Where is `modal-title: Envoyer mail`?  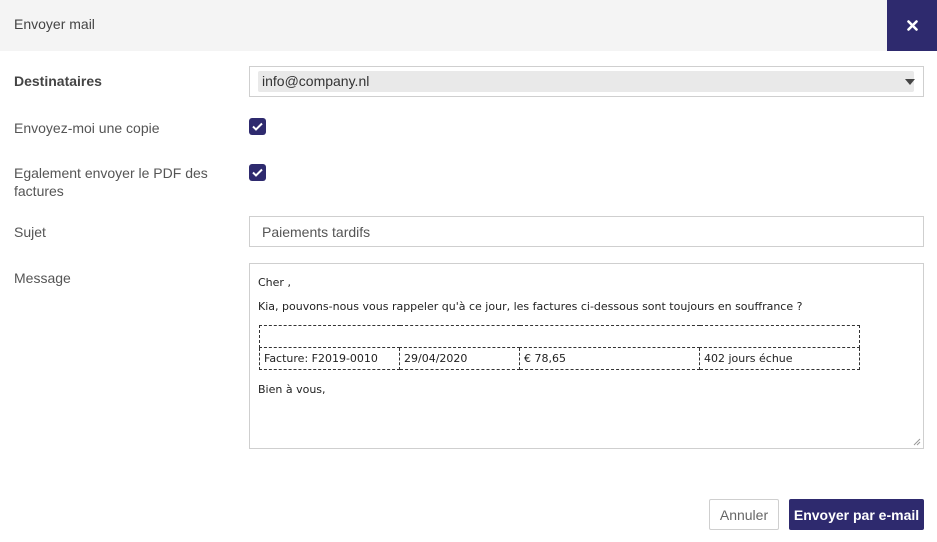
modal-title: Envoyer mail is located at coordinates (54, 24).